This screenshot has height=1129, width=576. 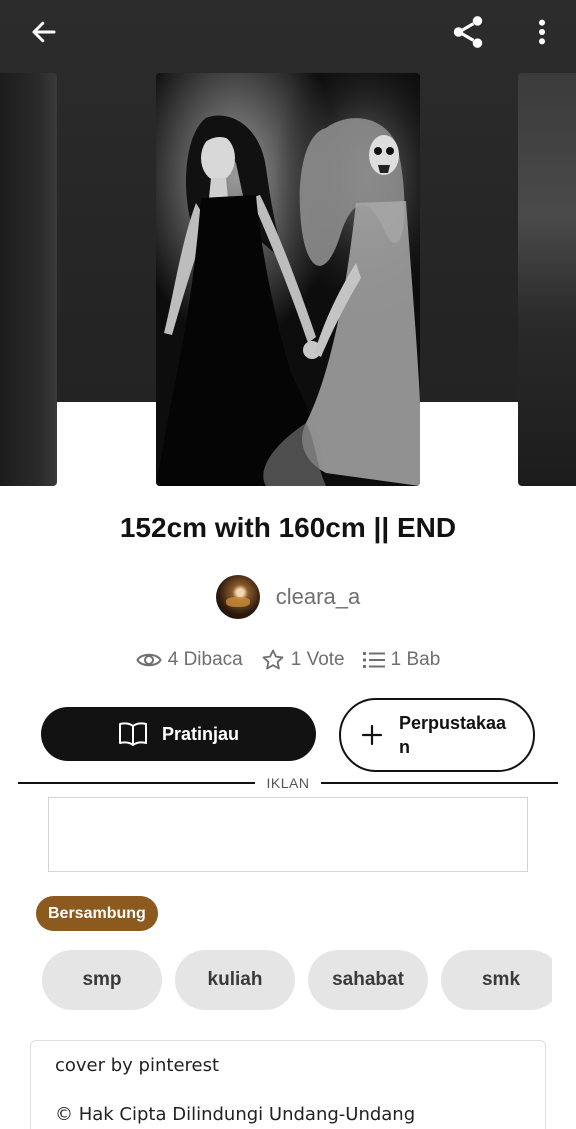 I want to click on add-to-library-button: Perpustakaan, so click(x=437, y=735).